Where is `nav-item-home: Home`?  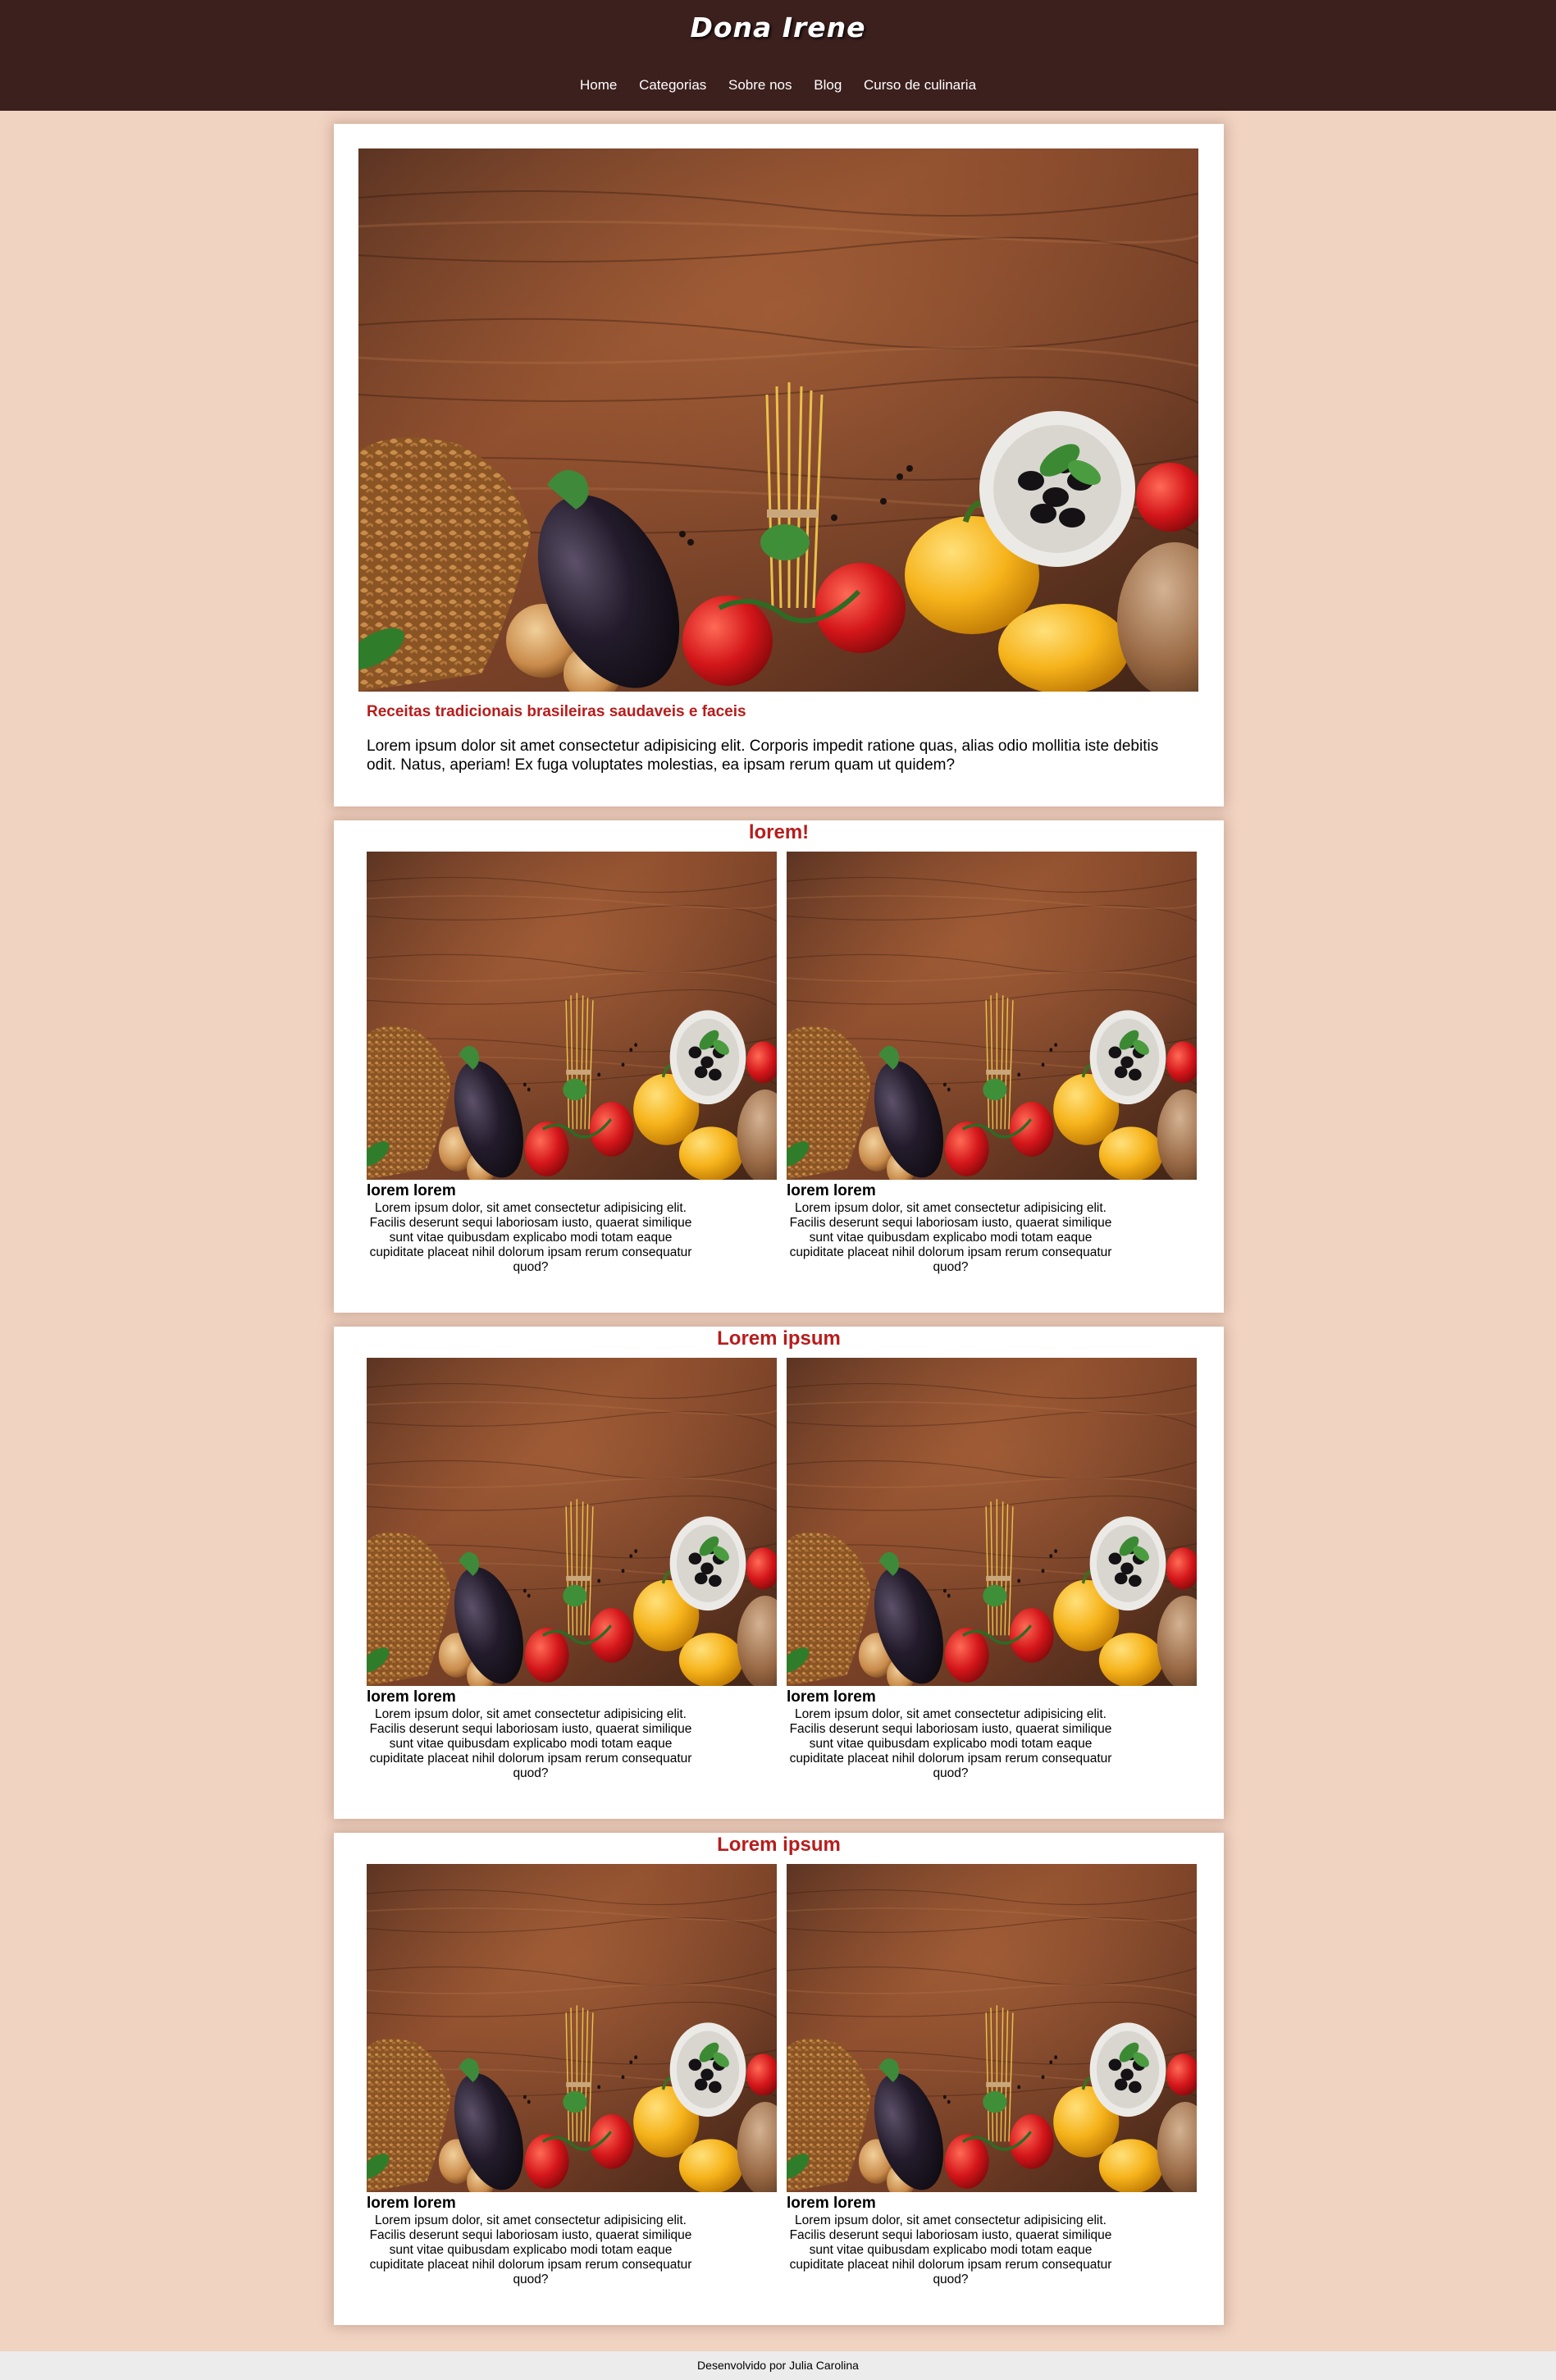 nav-item-home: Home is located at coordinates (598, 85).